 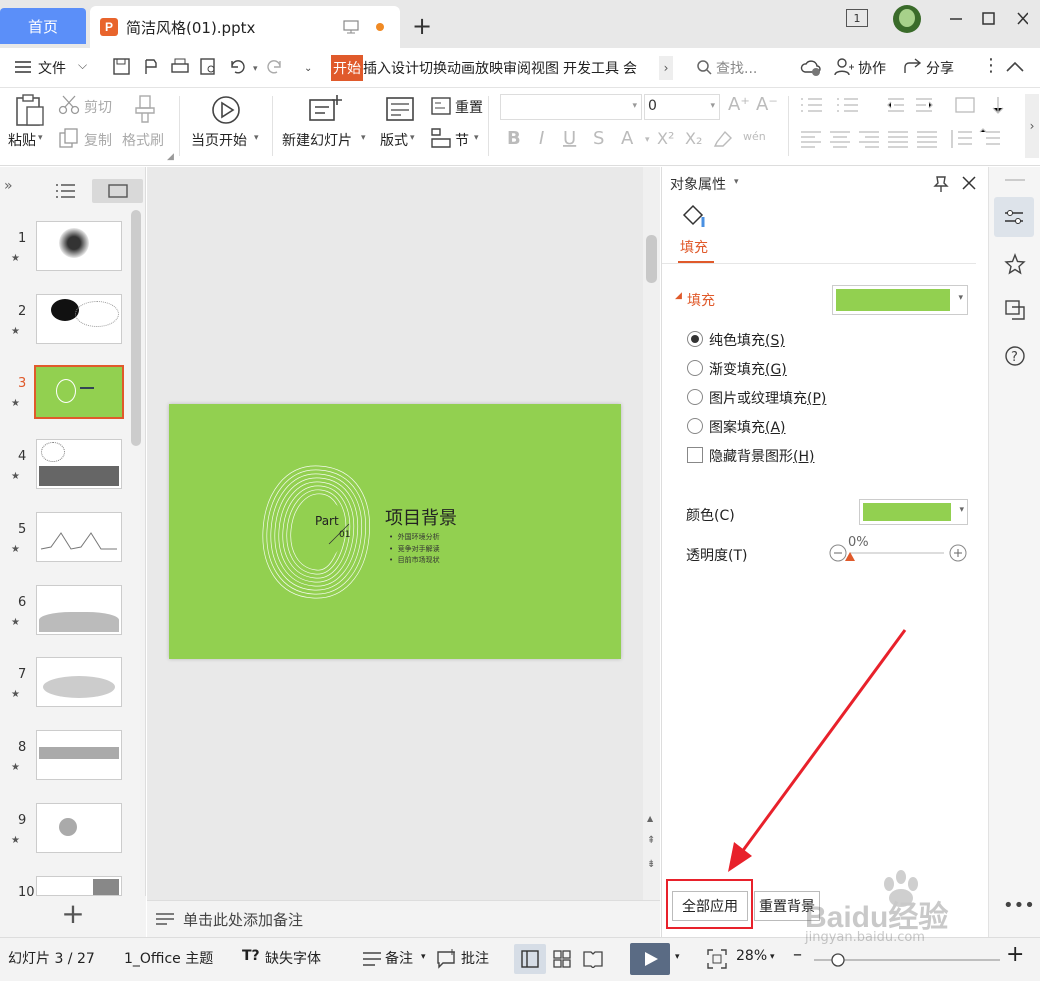 What do you see at coordinates (1015, 954) in the screenshot?
I see `zoom-in-icon: +` at bounding box center [1015, 954].